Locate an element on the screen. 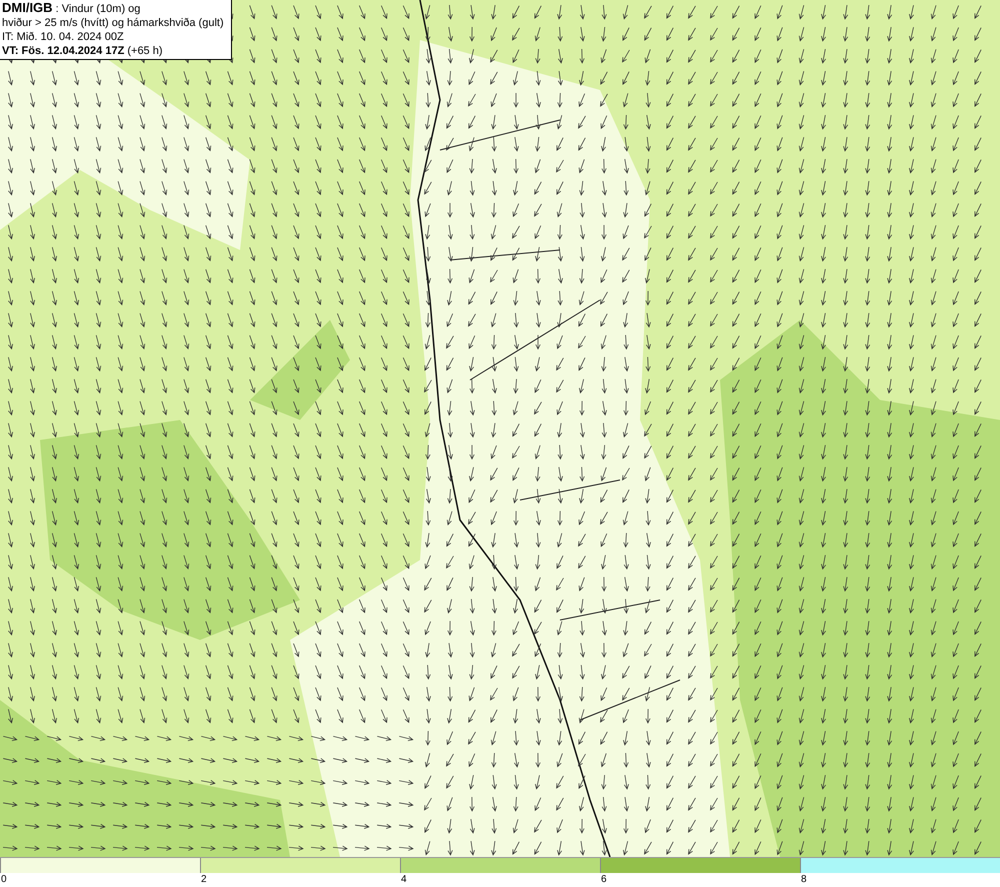  scale-label: 2 is located at coordinates (203, 879).